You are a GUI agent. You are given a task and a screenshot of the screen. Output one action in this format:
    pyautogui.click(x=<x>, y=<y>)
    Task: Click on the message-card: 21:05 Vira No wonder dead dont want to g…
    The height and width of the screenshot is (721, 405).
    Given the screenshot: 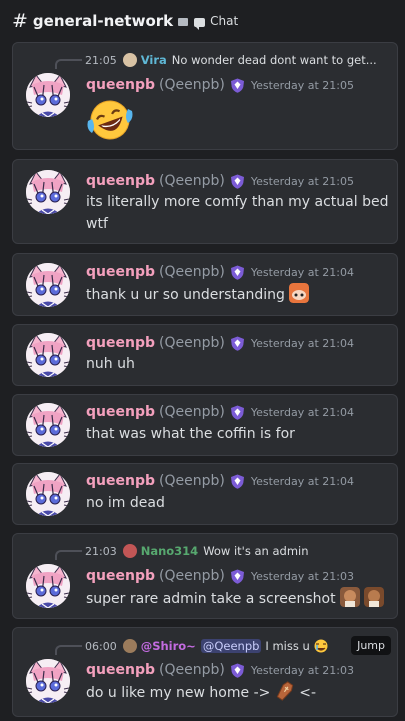 What is the action you would take?
    pyautogui.click(x=205, y=96)
    